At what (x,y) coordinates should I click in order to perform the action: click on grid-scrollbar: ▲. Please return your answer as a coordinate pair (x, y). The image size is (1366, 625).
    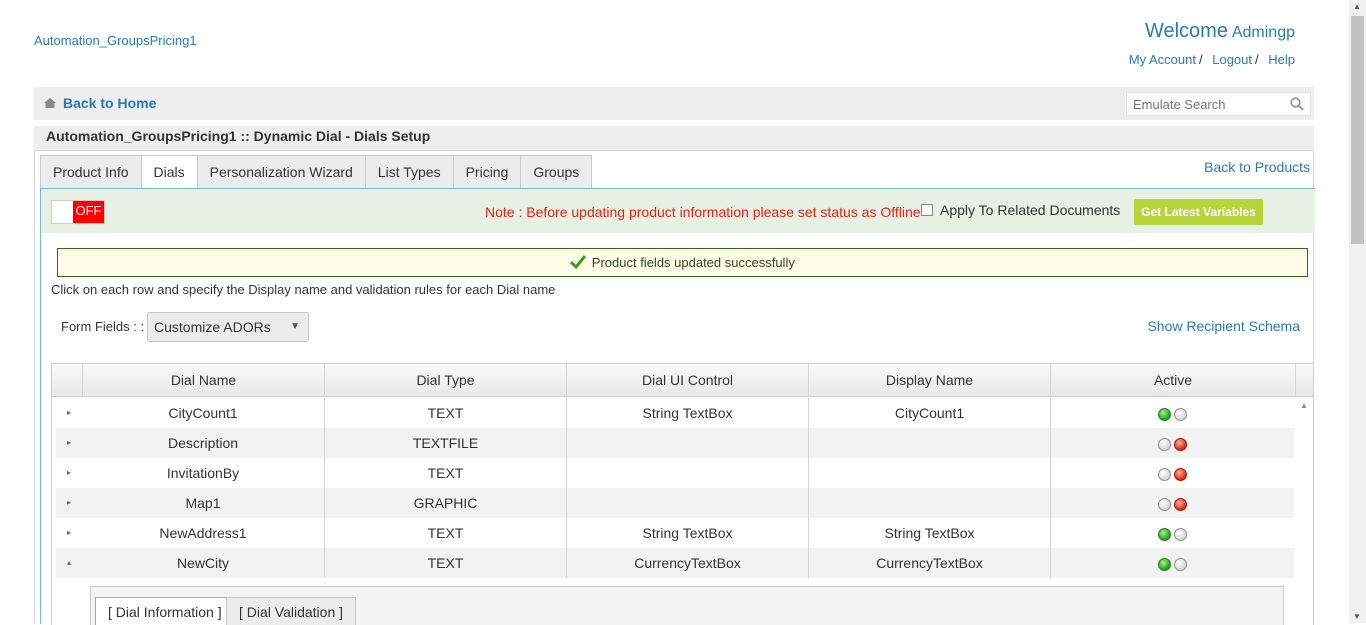
    Looking at the image, I should click on (1304, 511).